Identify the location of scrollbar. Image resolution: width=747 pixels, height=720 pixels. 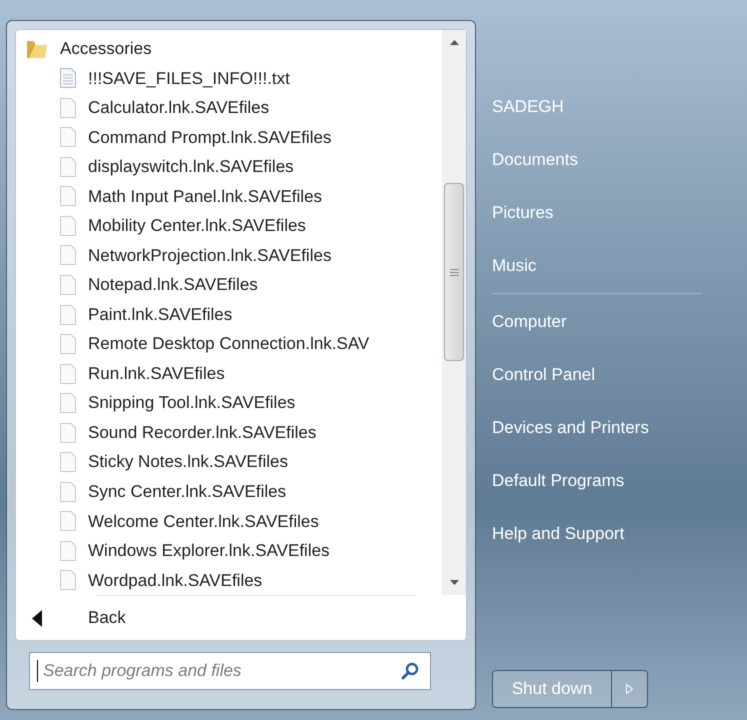
(454, 312).